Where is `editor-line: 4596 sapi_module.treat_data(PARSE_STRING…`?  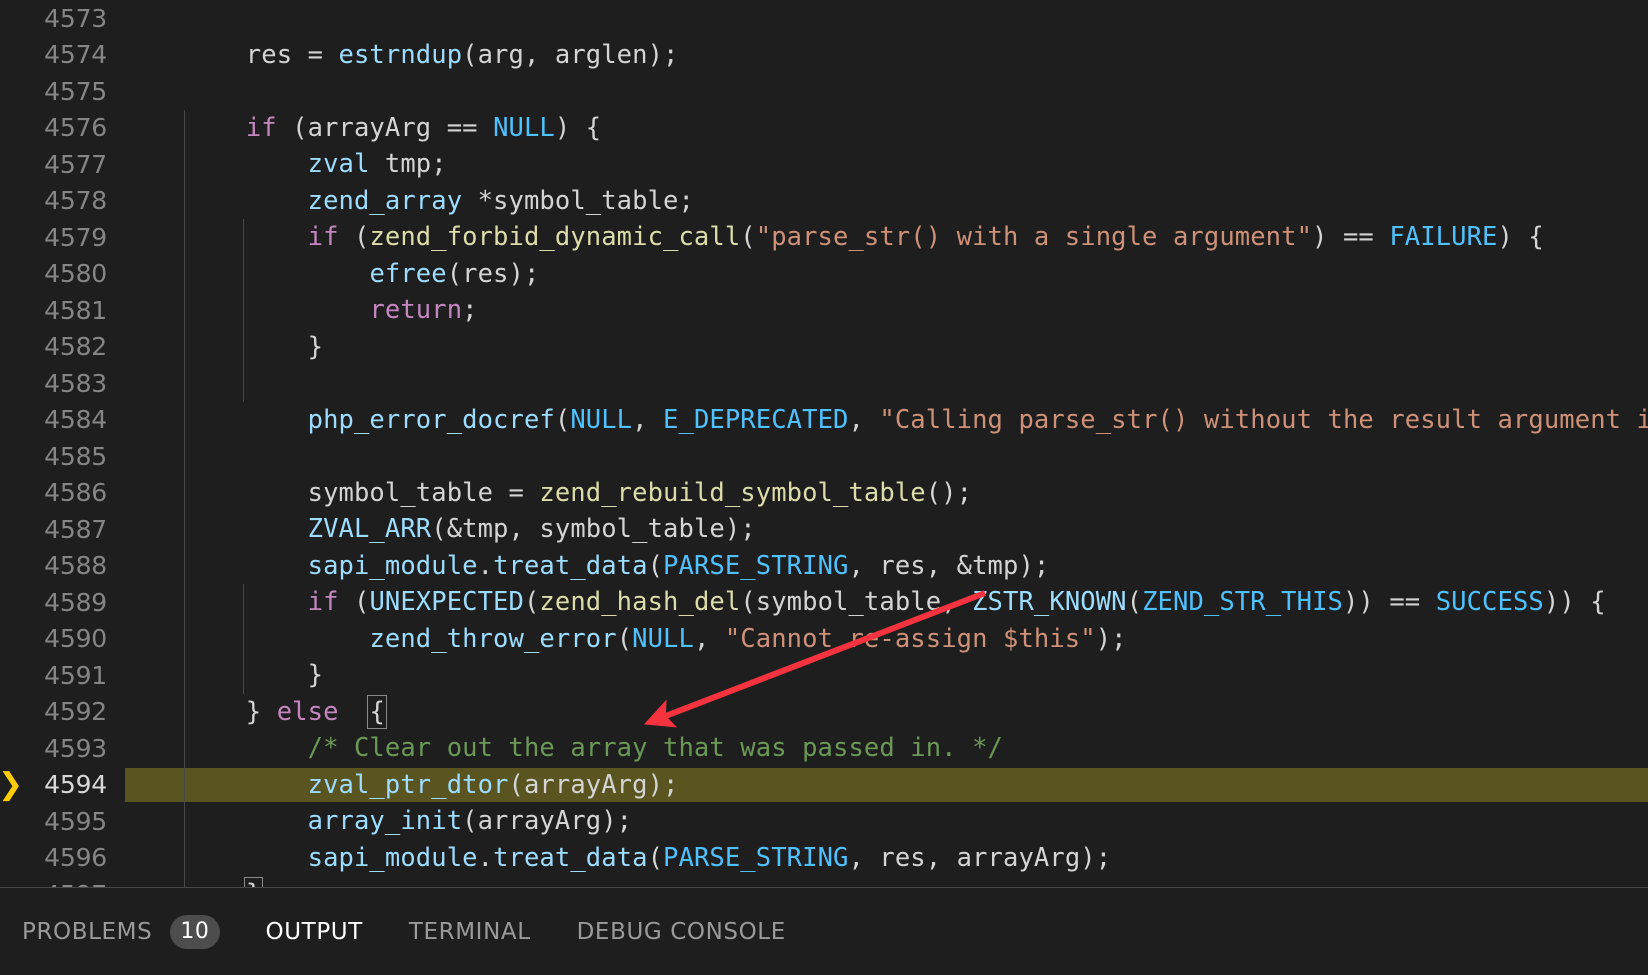 editor-line: 4596 sapi_module.treat_data(PARSE_STRING… is located at coordinates (824, 858).